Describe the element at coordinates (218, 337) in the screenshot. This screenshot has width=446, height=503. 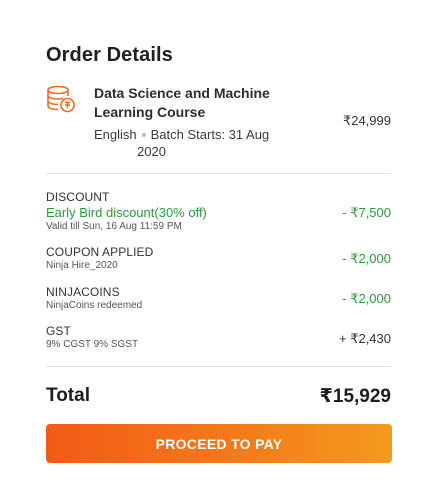
I see `gst-row: GST 9% CGST 9% SGST + ₹2,430` at that location.